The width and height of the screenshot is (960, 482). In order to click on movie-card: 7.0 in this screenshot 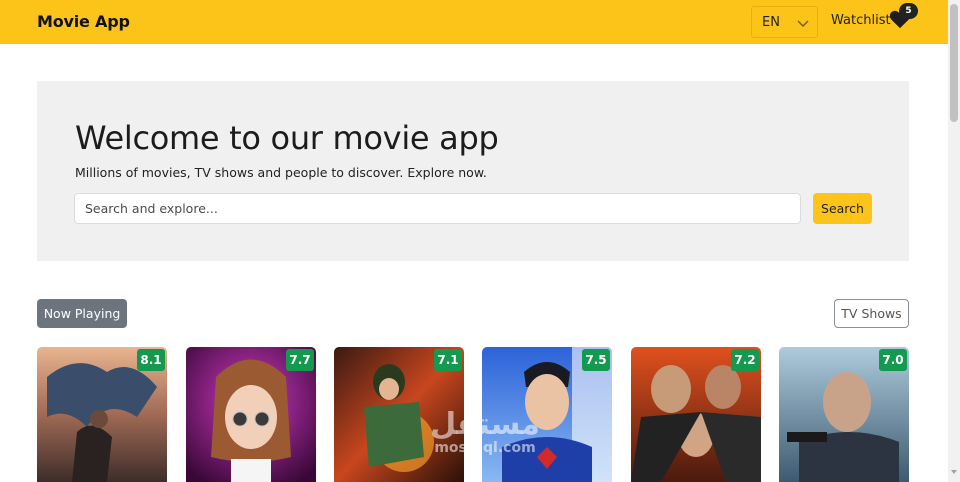, I will do `click(844, 414)`.